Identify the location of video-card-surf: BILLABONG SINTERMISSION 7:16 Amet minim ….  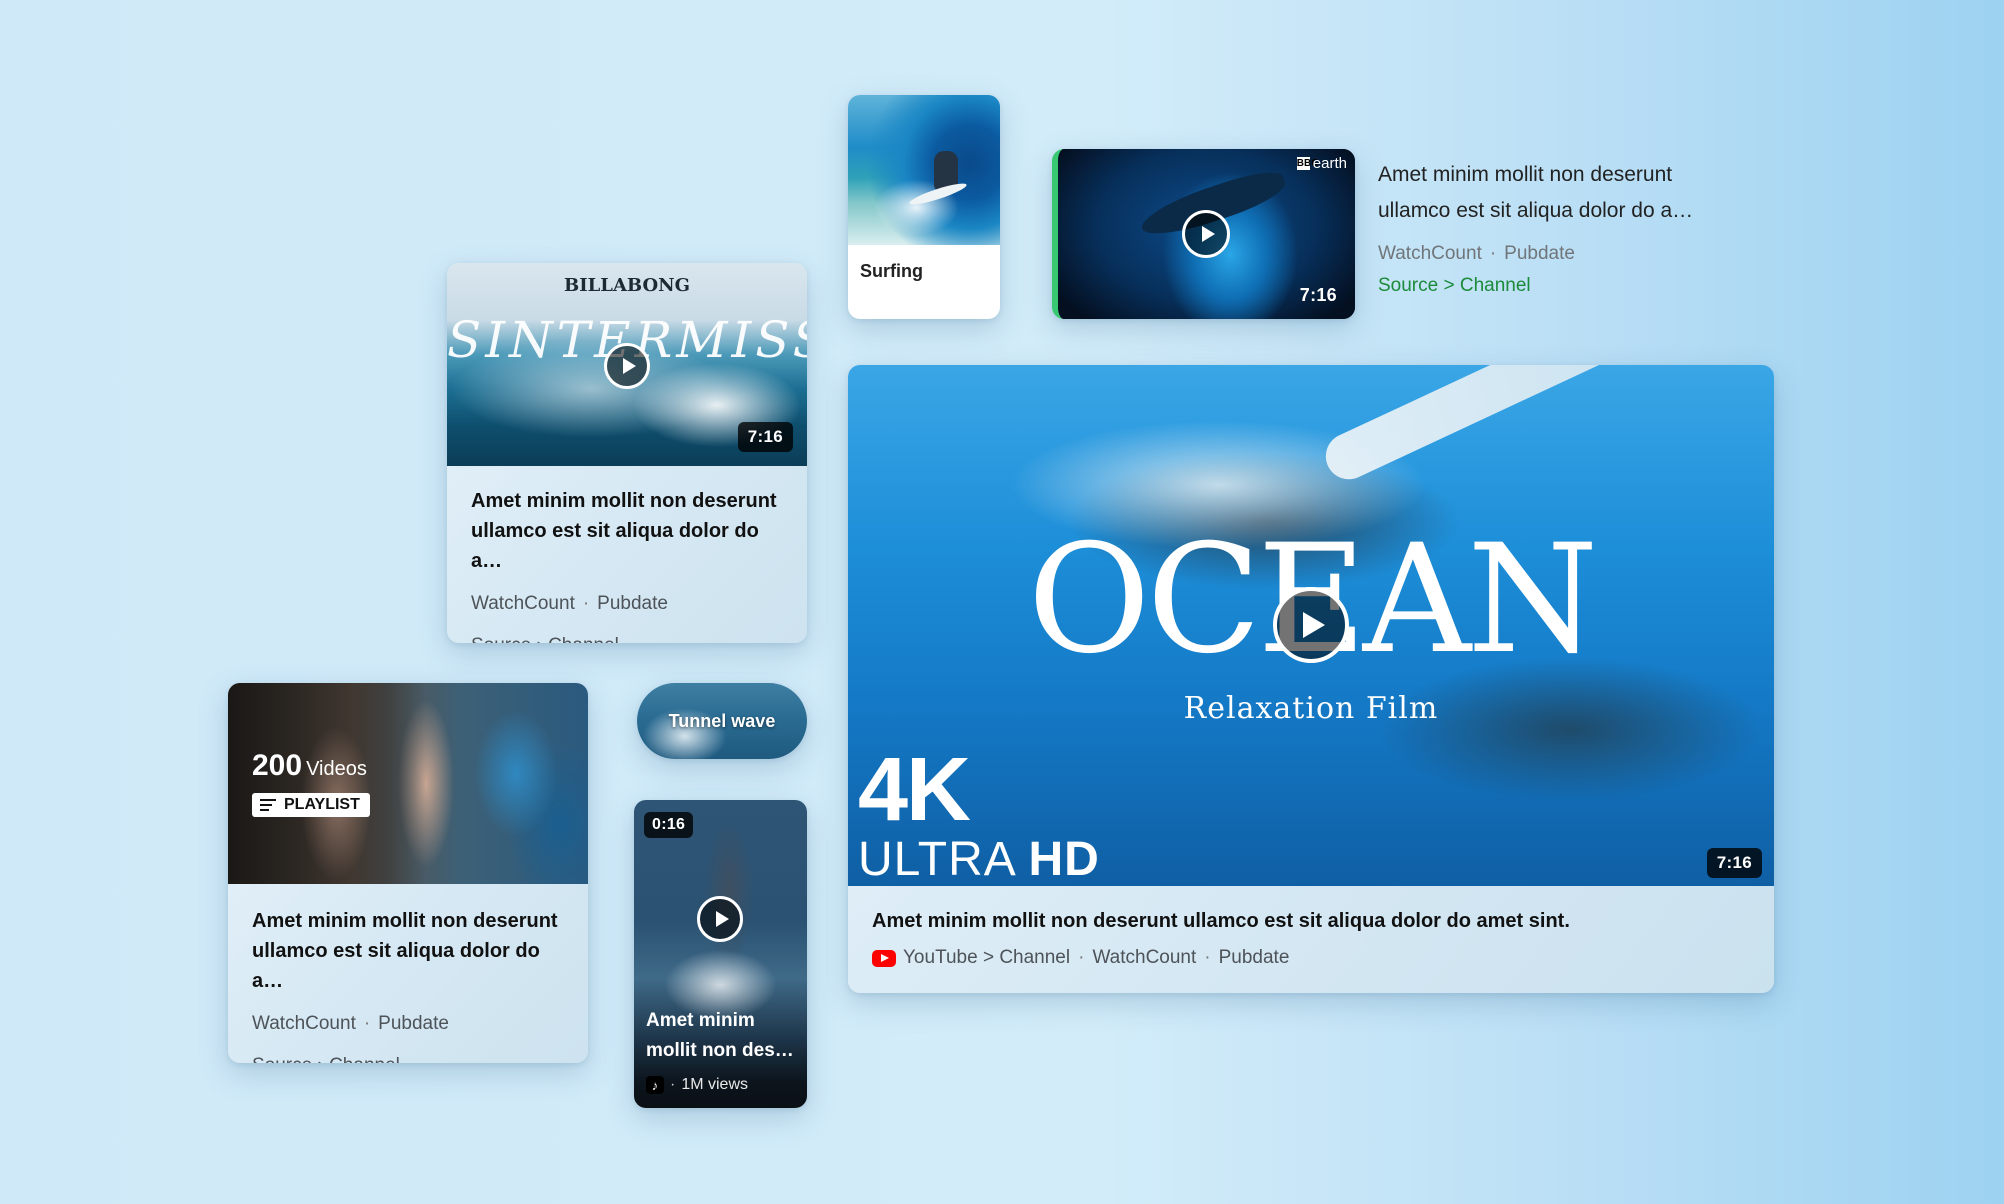
(627, 453).